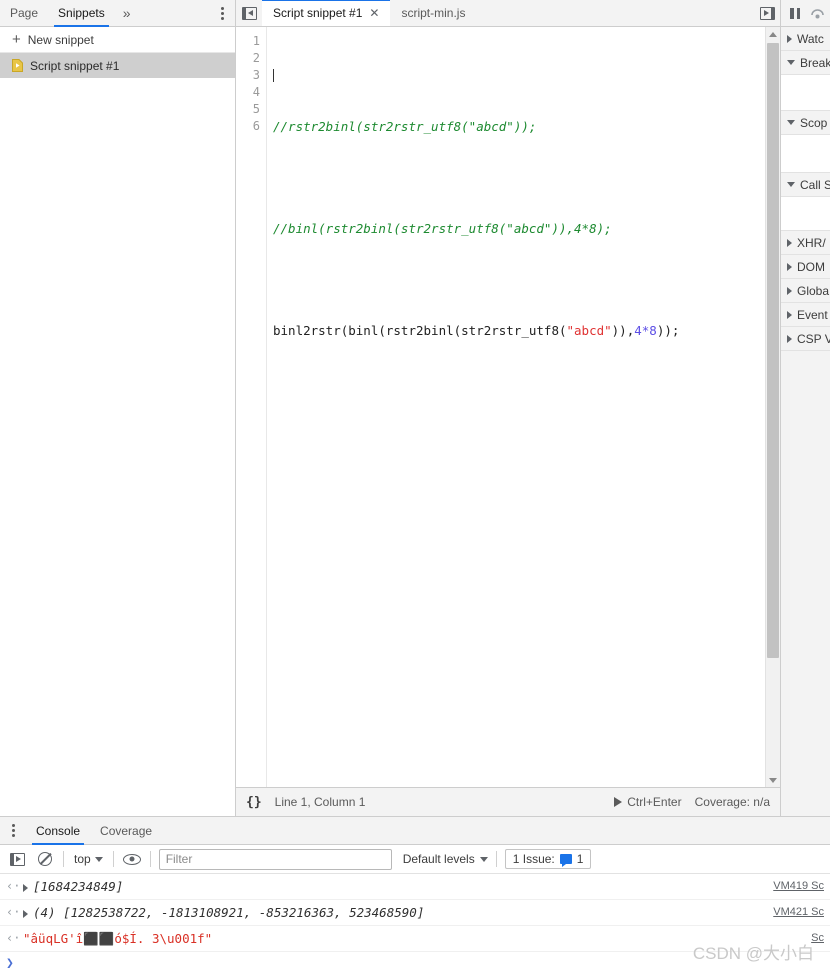 This screenshot has width=830, height=978. Describe the element at coordinates (118, 938) in the screenshot. I see `console-message-text: "âüqLG'î⬛⬛ó$Í. 3\u001f"` at that location.